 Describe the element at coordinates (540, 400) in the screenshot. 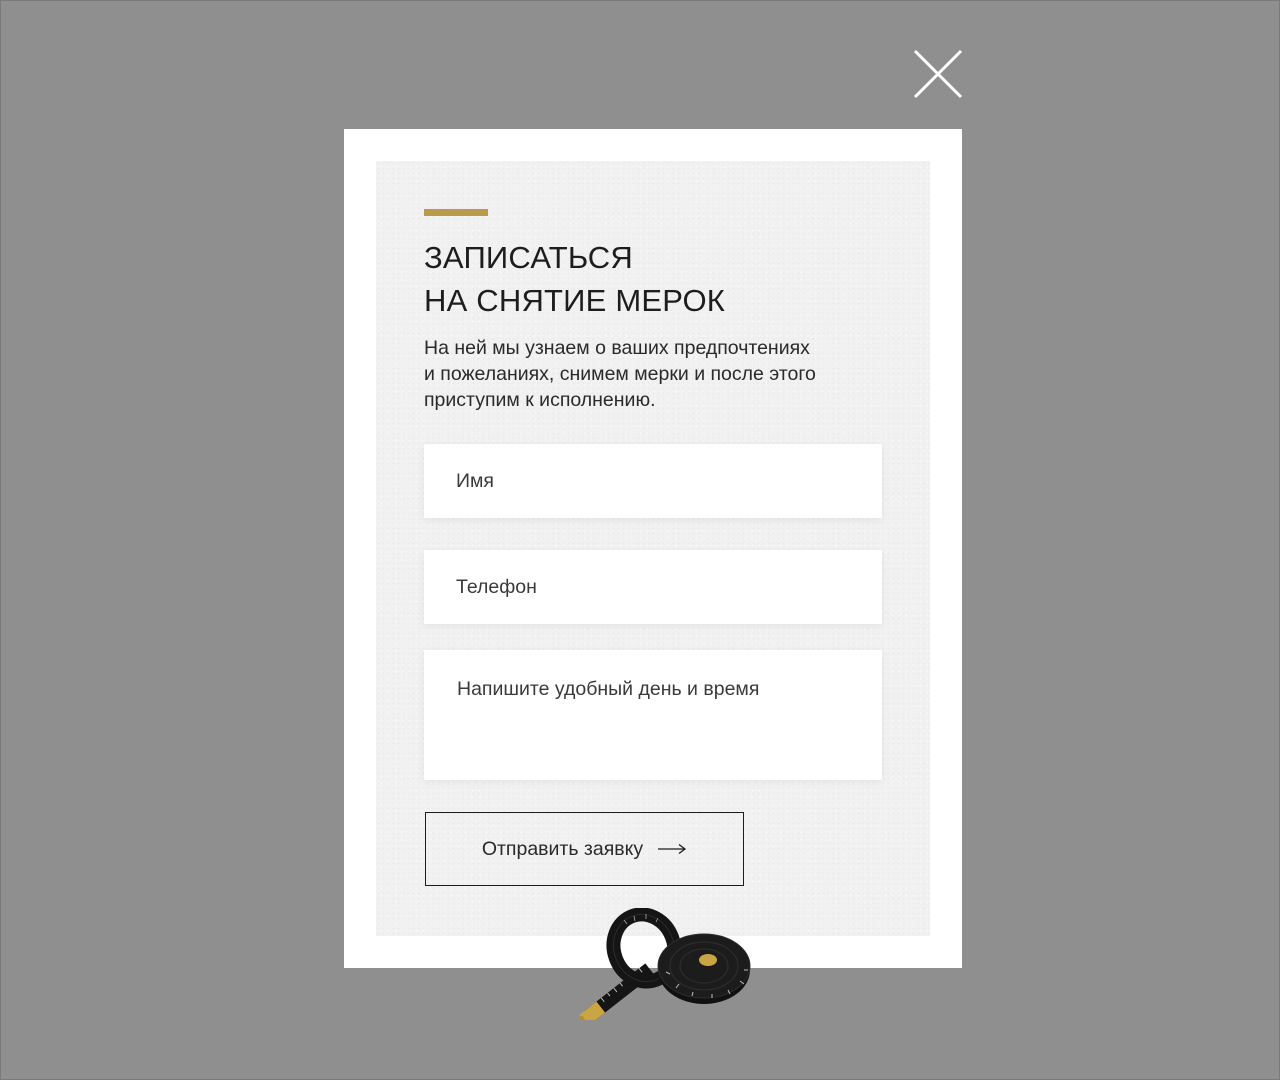

I see `description-line: приступим к исполнению.` at that location.